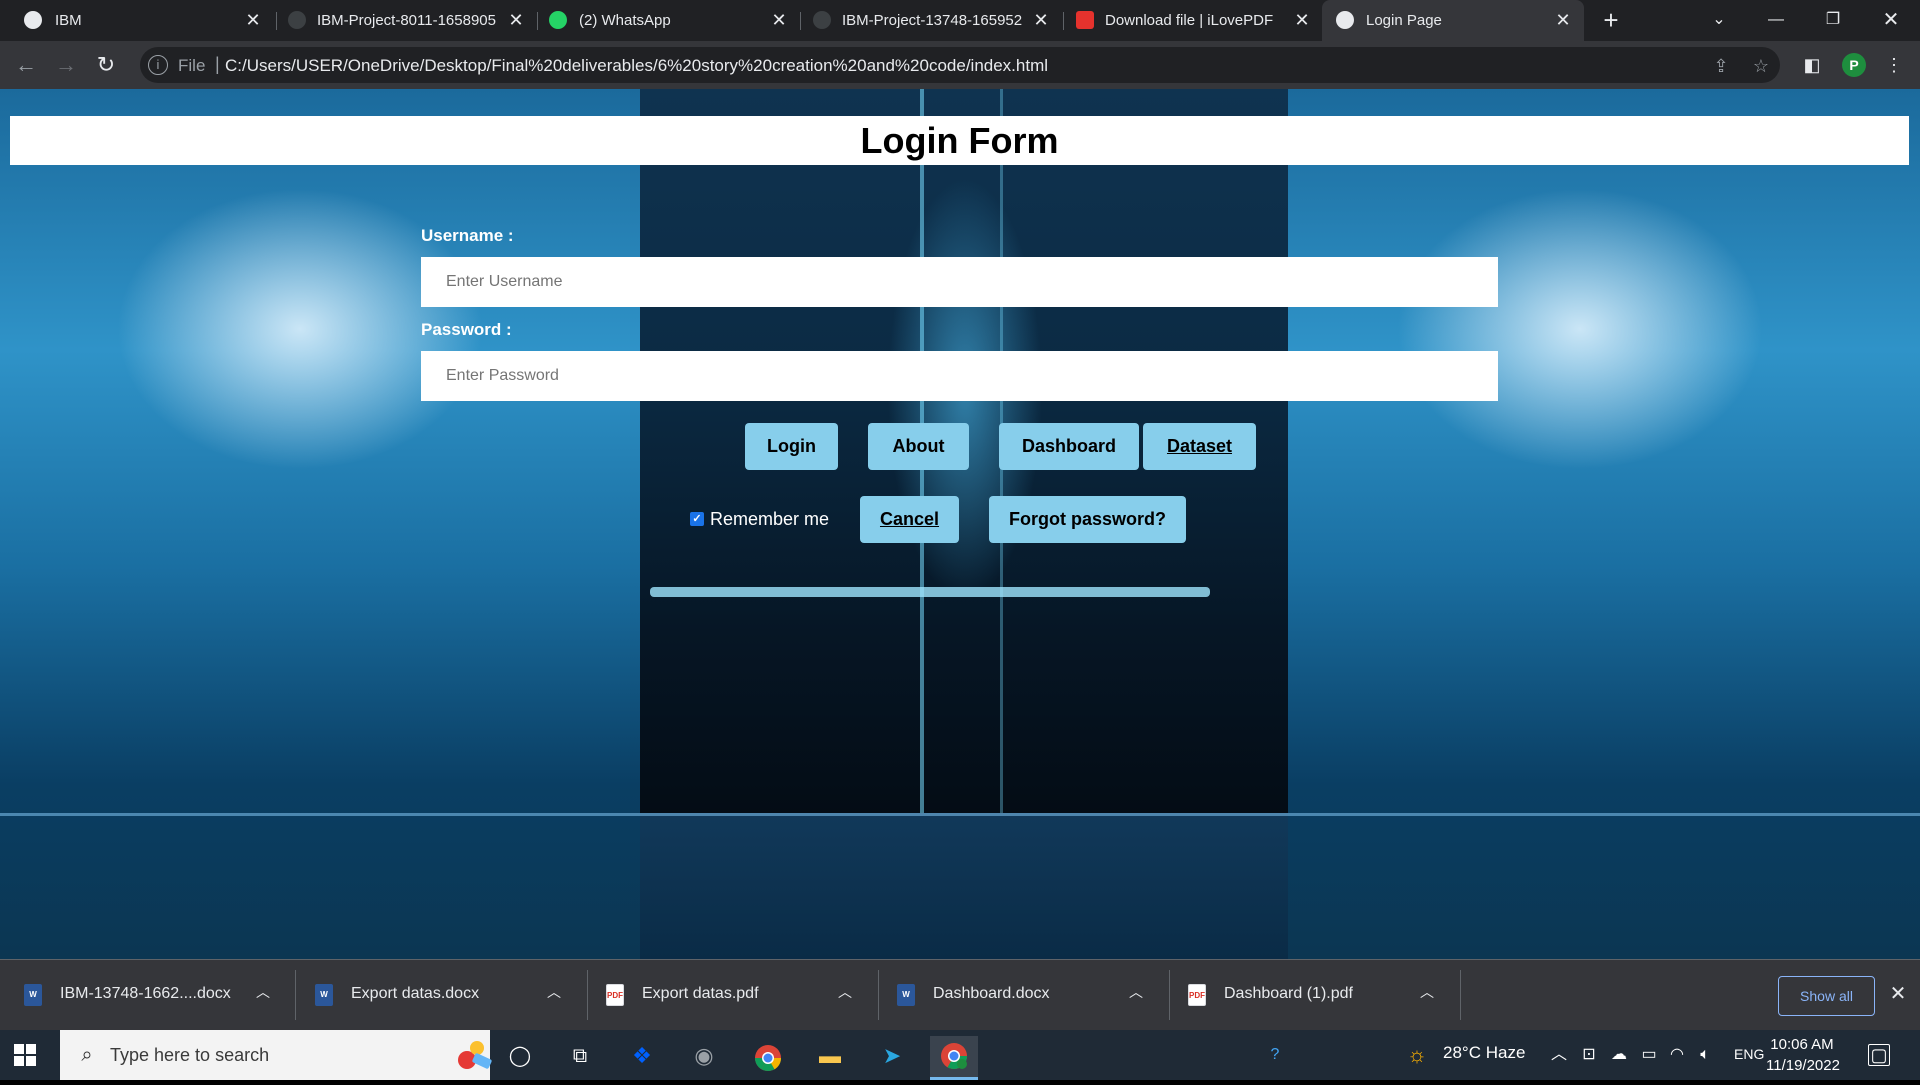 This screenshot has width=1920, height=1085. What do you see at coordinates (1677, 1055) in the screenshot?
I see `wifi-icon: ◠` at bounding box center [1677, 1055].